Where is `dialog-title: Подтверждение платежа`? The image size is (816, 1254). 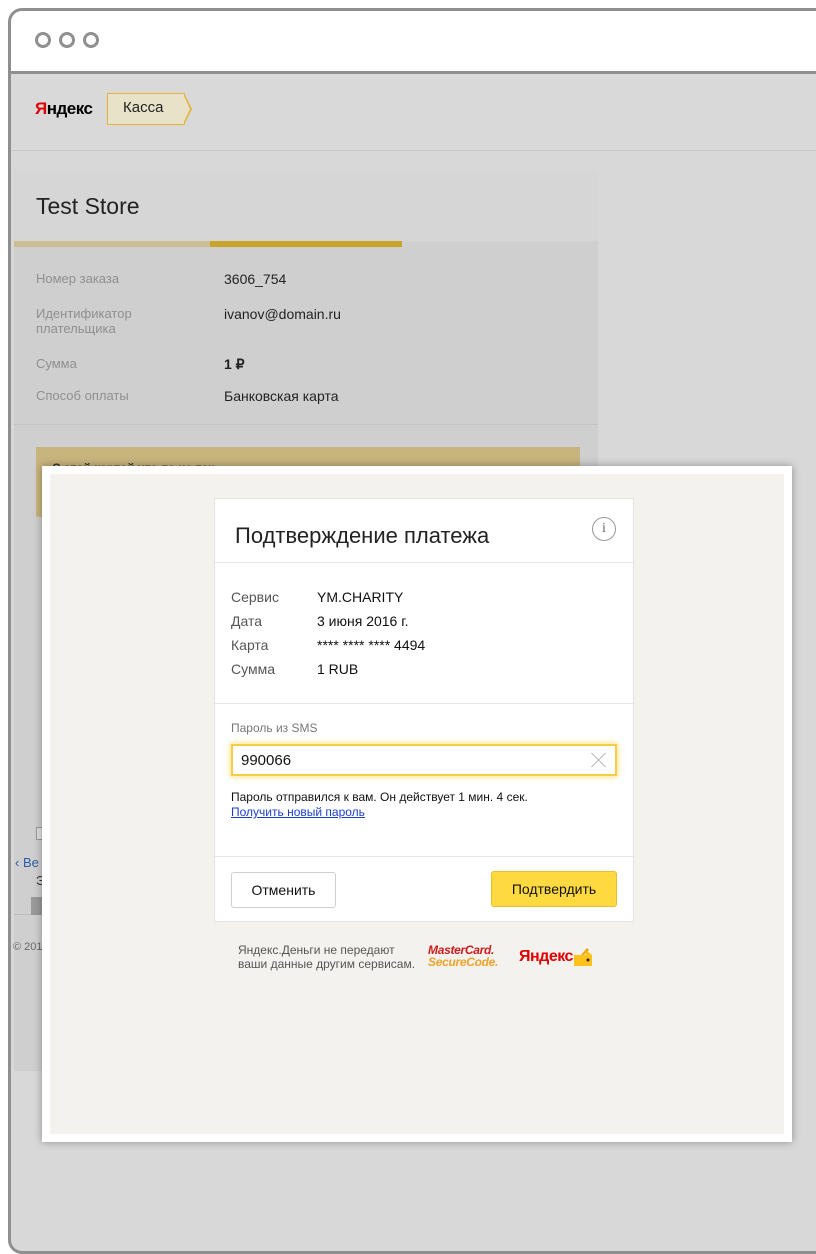 dialog-title: Подтверждение платежа is located at coordinates (362, 535).